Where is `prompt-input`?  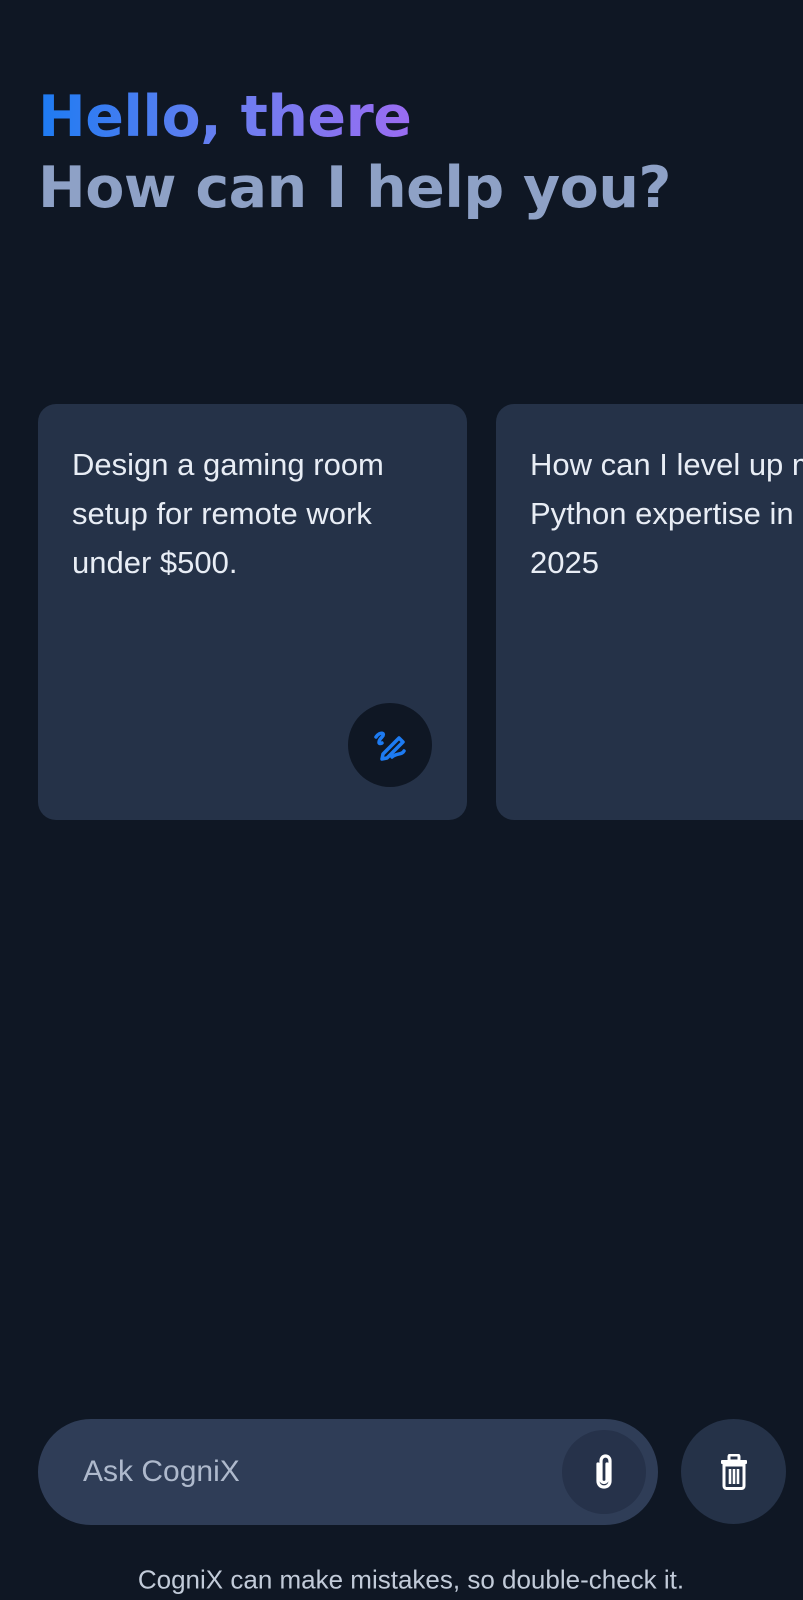
prompt-input is located at coordinates (298, 1472).